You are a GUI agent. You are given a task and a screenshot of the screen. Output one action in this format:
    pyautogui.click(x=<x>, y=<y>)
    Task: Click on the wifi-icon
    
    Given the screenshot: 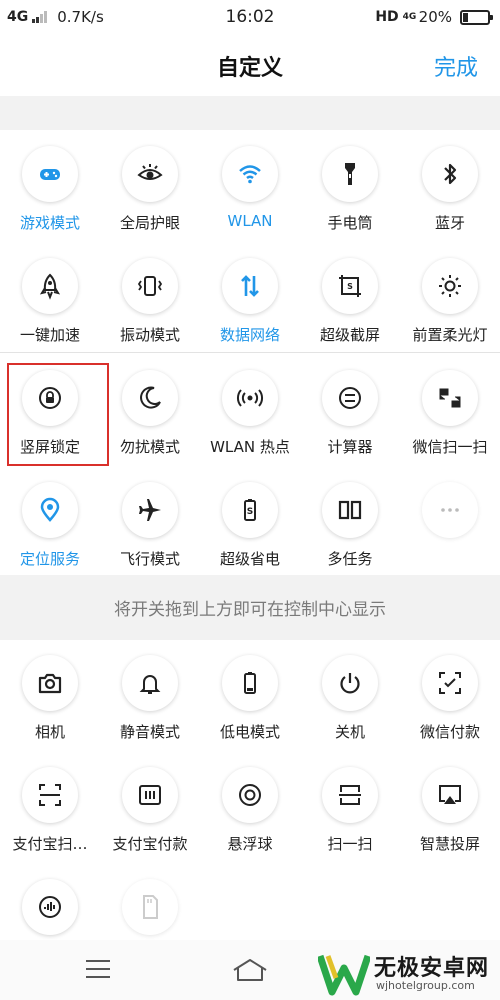 What is the action you would take?
    pyautogui.click(x=250, y=174)
    